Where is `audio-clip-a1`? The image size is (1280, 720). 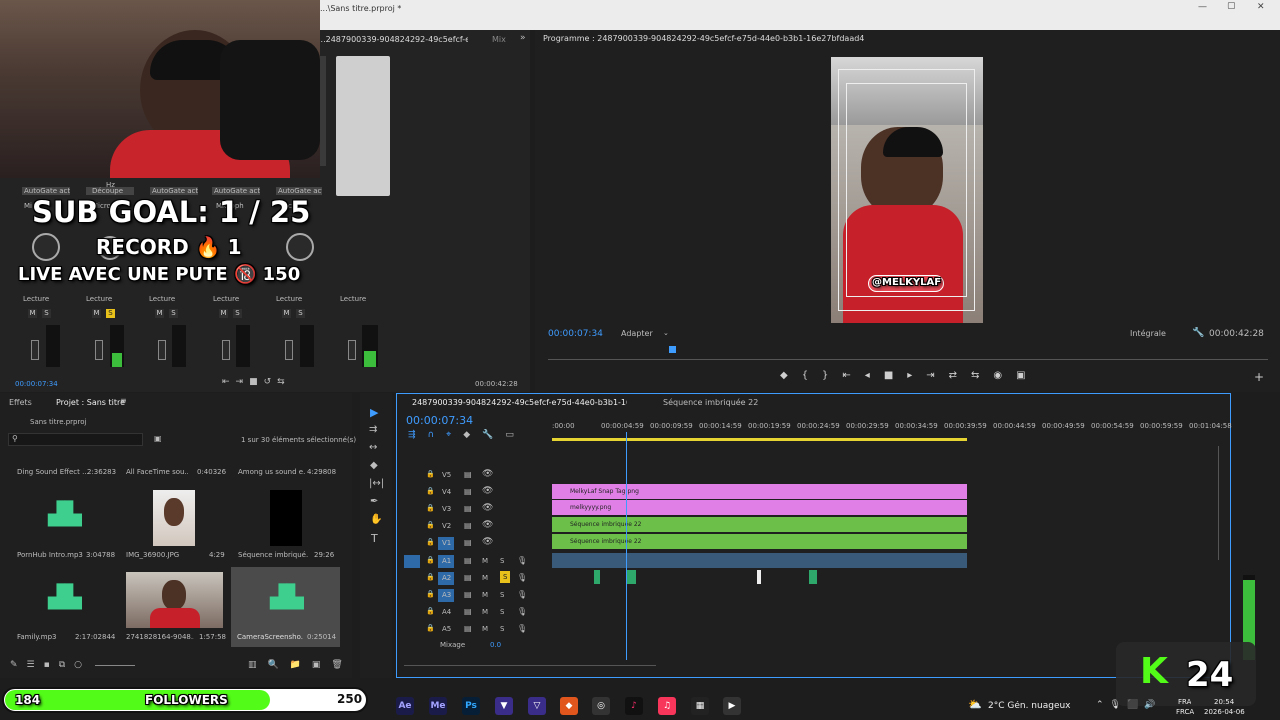
audio-clip-a1 is located at coordinates (759, 560).